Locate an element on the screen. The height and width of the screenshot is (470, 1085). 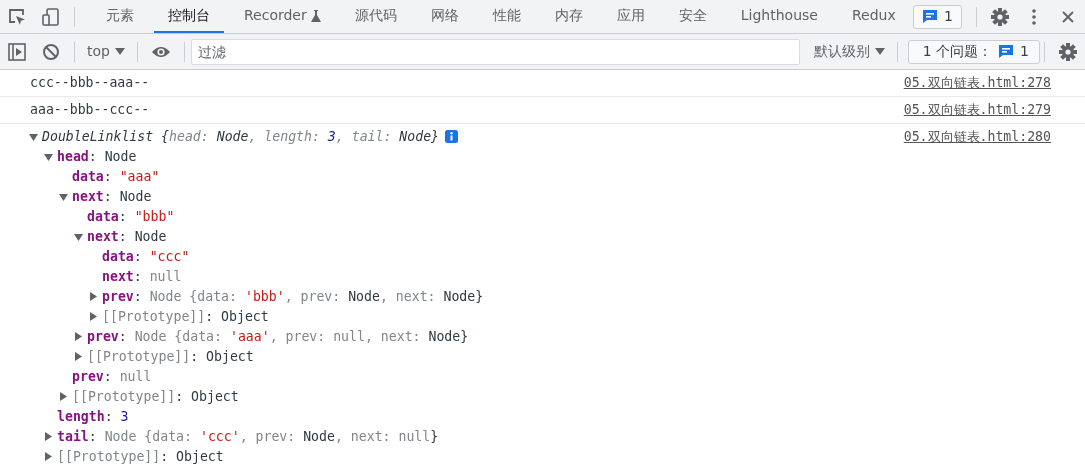
source-link: 05.双向链表.html:278 is located at coordinates (977, 83).